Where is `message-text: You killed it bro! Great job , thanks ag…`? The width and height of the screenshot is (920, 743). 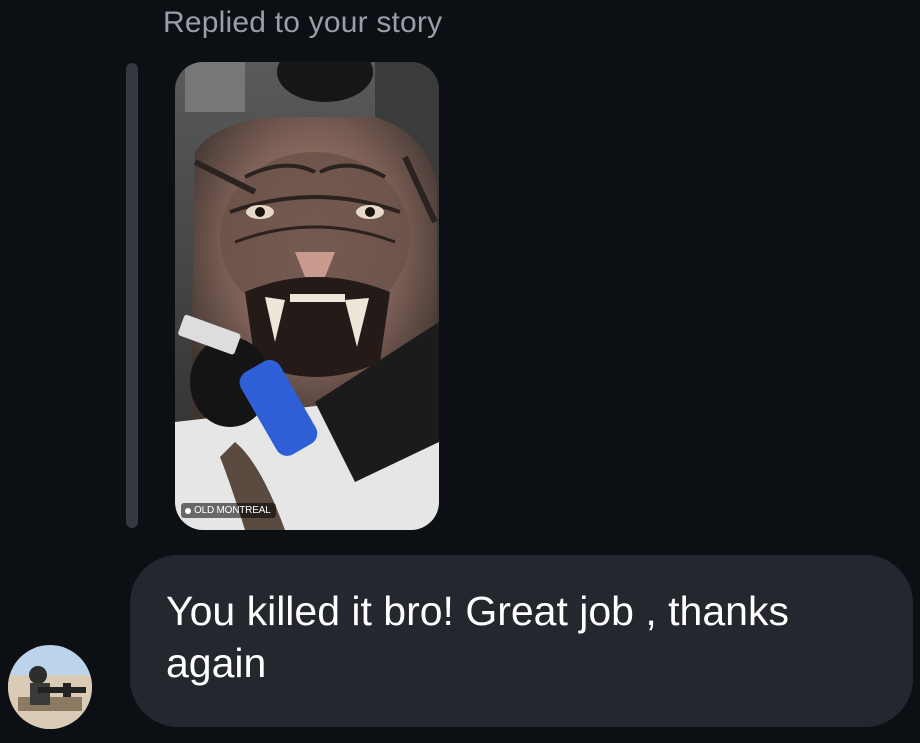
message-text: You killed it bro! Great job , thanks ag… is located at coordinates (477, 637).